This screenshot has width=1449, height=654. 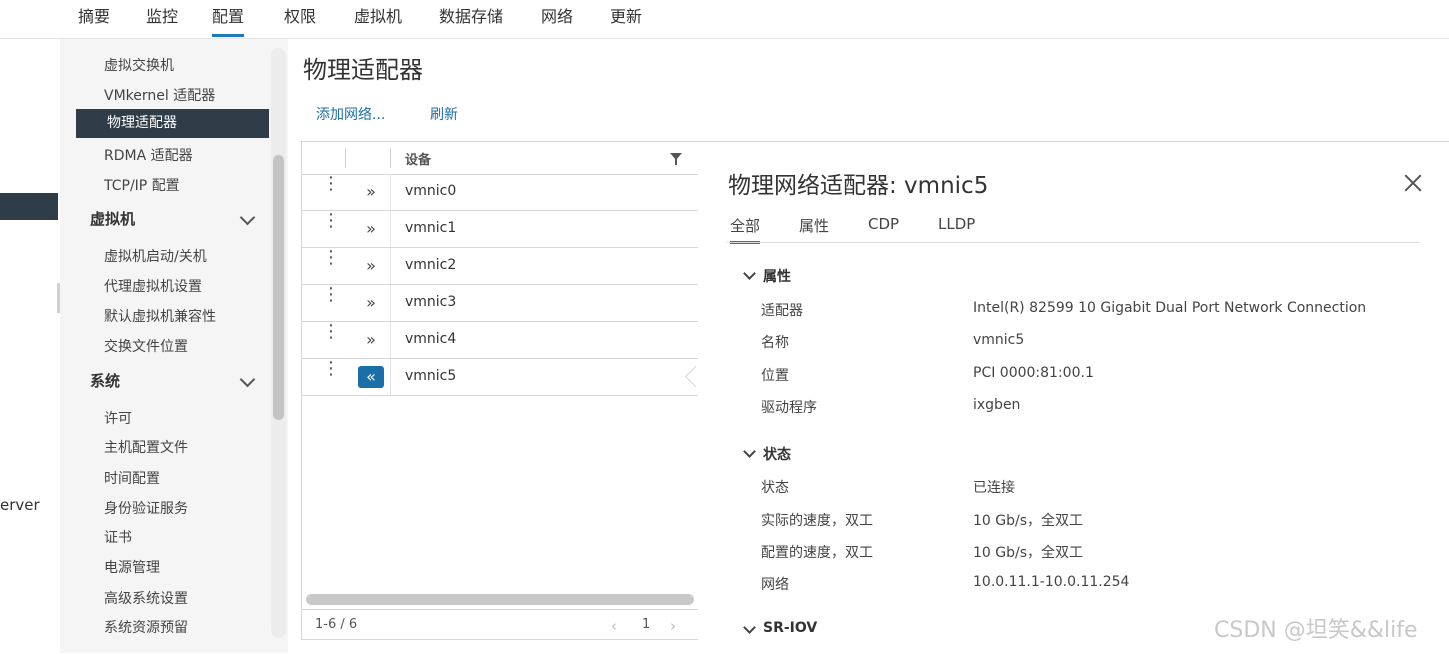 I want to click on tab-datastores: 数据存储, so click(x=471, y=20).